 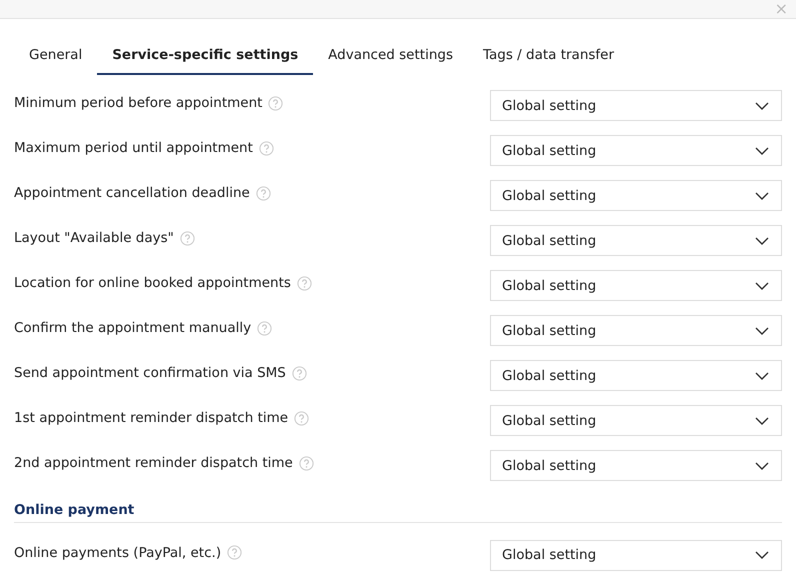 I want to click on tab: Advanced settings, so click(x=390, y=59).